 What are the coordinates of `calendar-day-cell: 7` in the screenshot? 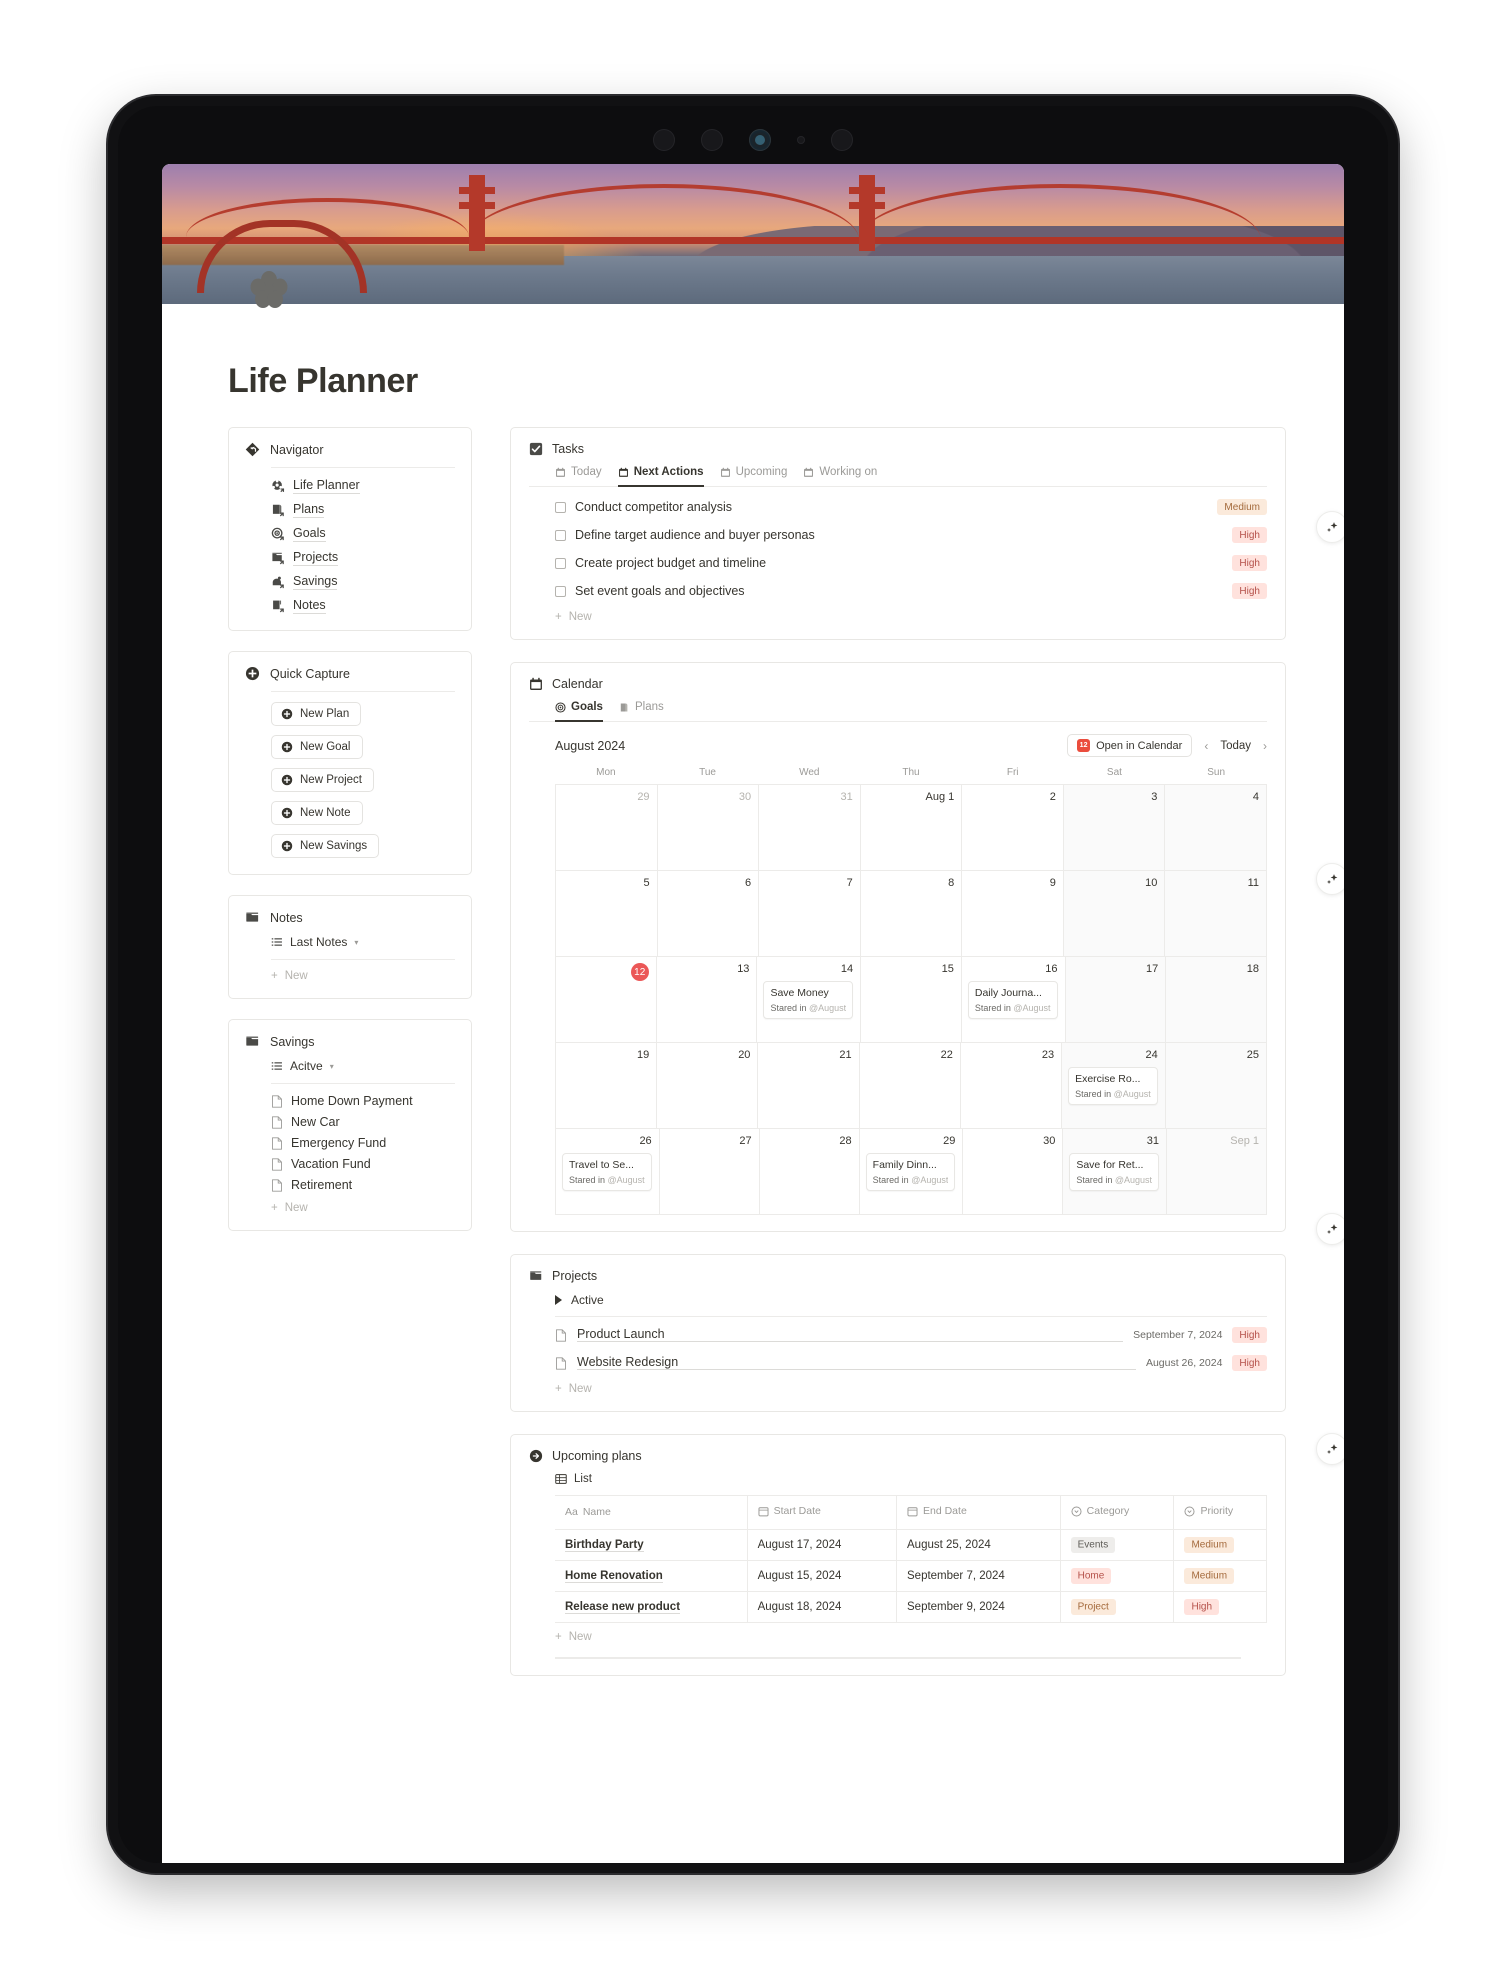 It's located at (810, 914).